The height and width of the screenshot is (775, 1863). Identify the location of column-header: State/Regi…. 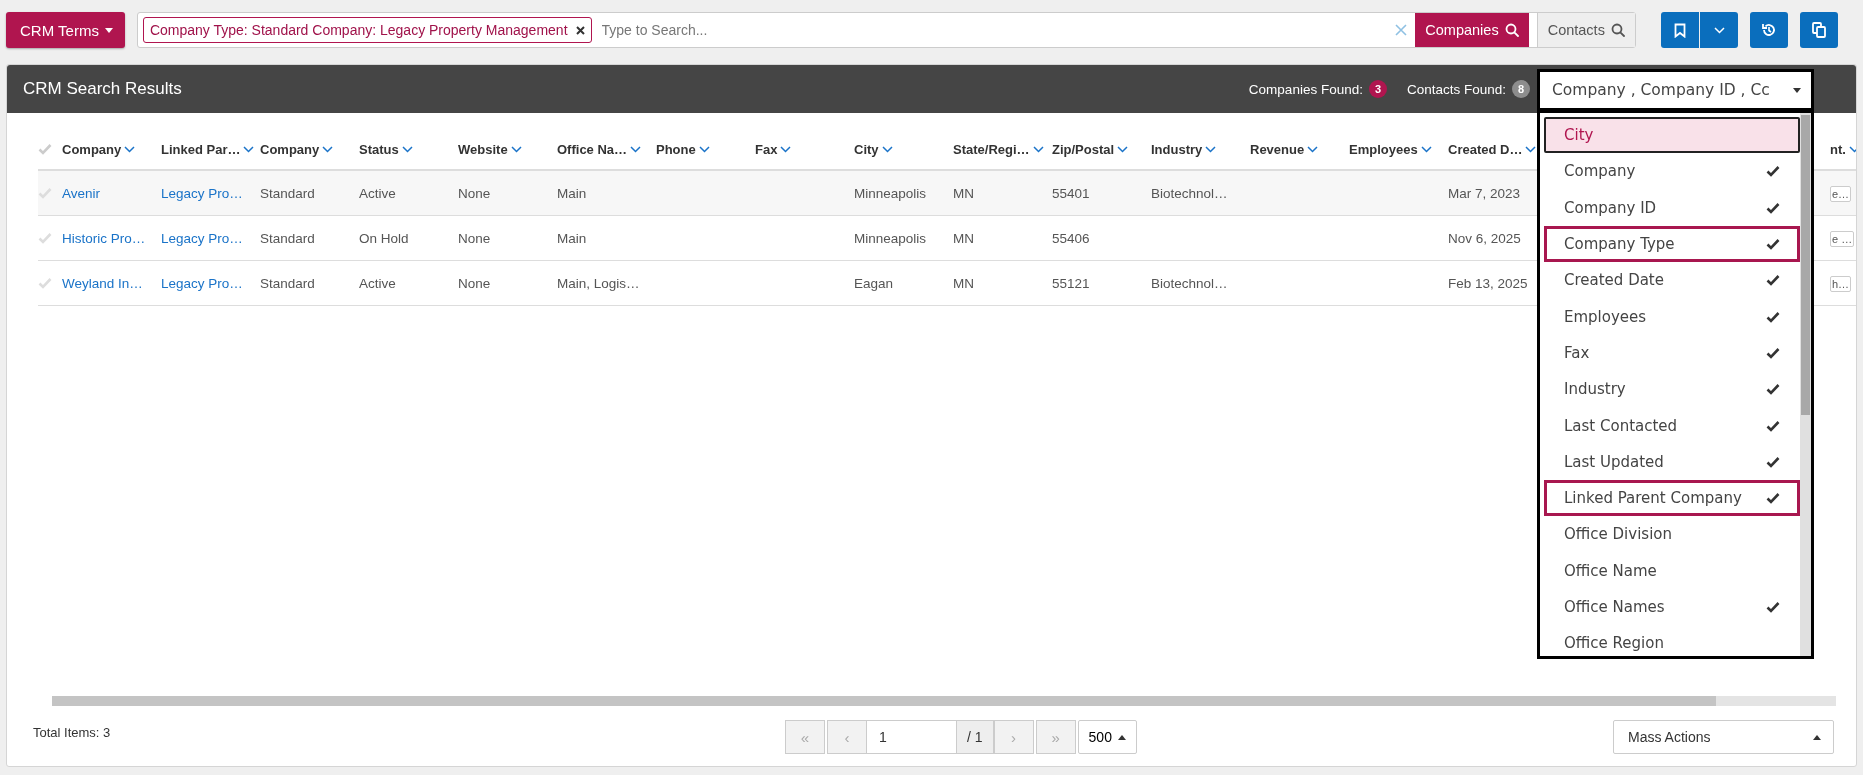
(991, 149).